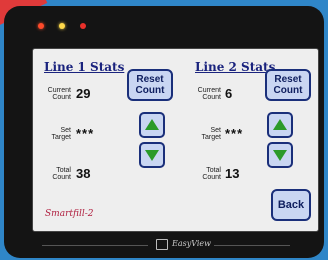  I want to click on footer-divider-left, so click(95, 245).